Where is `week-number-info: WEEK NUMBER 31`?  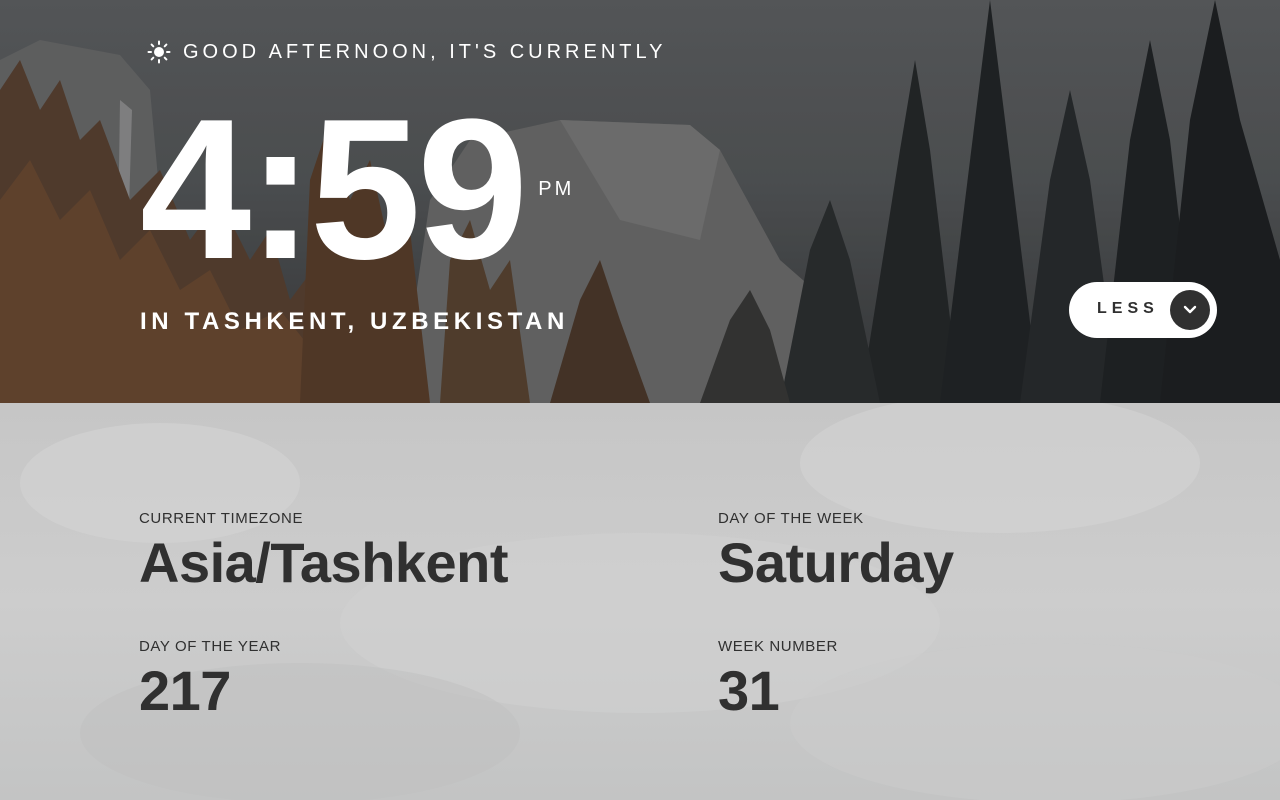 week-number-info: WEEK NUMBER 31 is located at coordinates (778, 679).